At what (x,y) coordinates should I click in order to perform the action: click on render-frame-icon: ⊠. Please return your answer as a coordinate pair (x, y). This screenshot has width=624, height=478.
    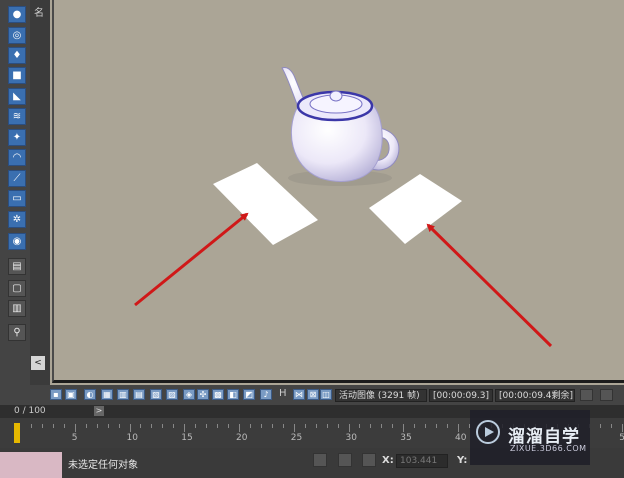
    Looking at the image, I should click on (313, 394).